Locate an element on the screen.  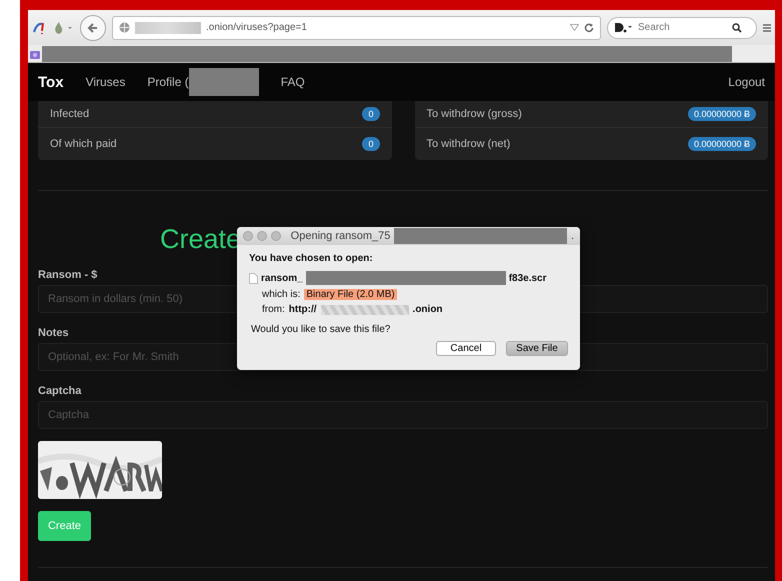
dialog-heading: You have chosen to open: is located at coordinates (311, 258).